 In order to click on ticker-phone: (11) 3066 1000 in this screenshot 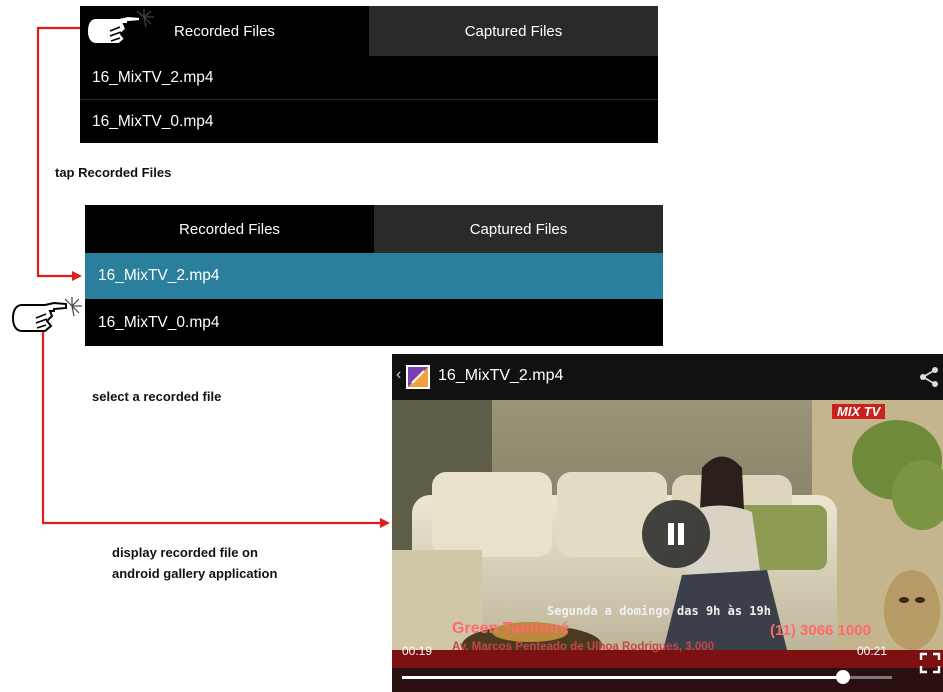, I will do `click(820, 630)`.